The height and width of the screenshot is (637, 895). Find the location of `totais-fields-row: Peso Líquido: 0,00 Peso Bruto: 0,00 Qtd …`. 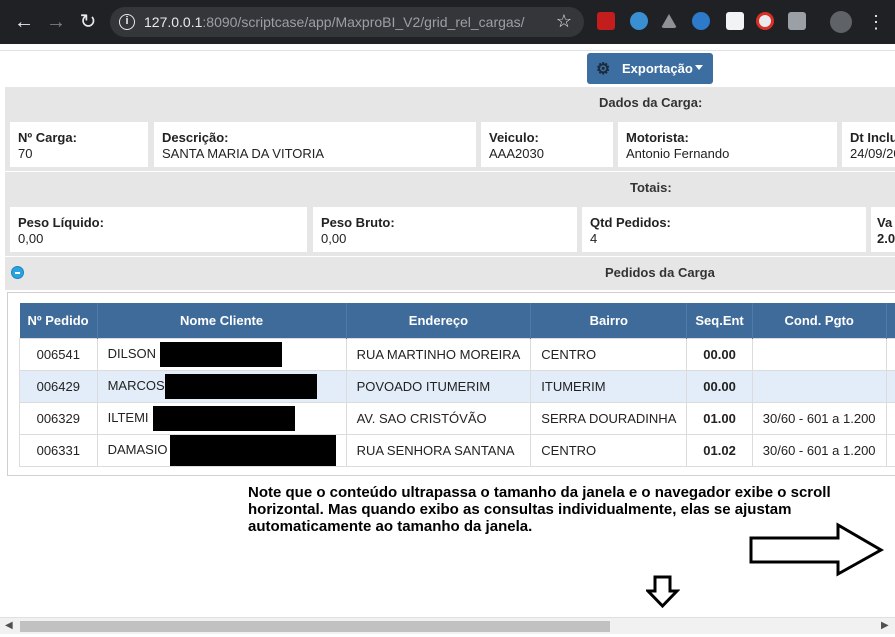

totais-fields-row: Peso Líquido: 0,00 Peso Bruto: 0,00 Qtd … is located at coordinates (450, 230).